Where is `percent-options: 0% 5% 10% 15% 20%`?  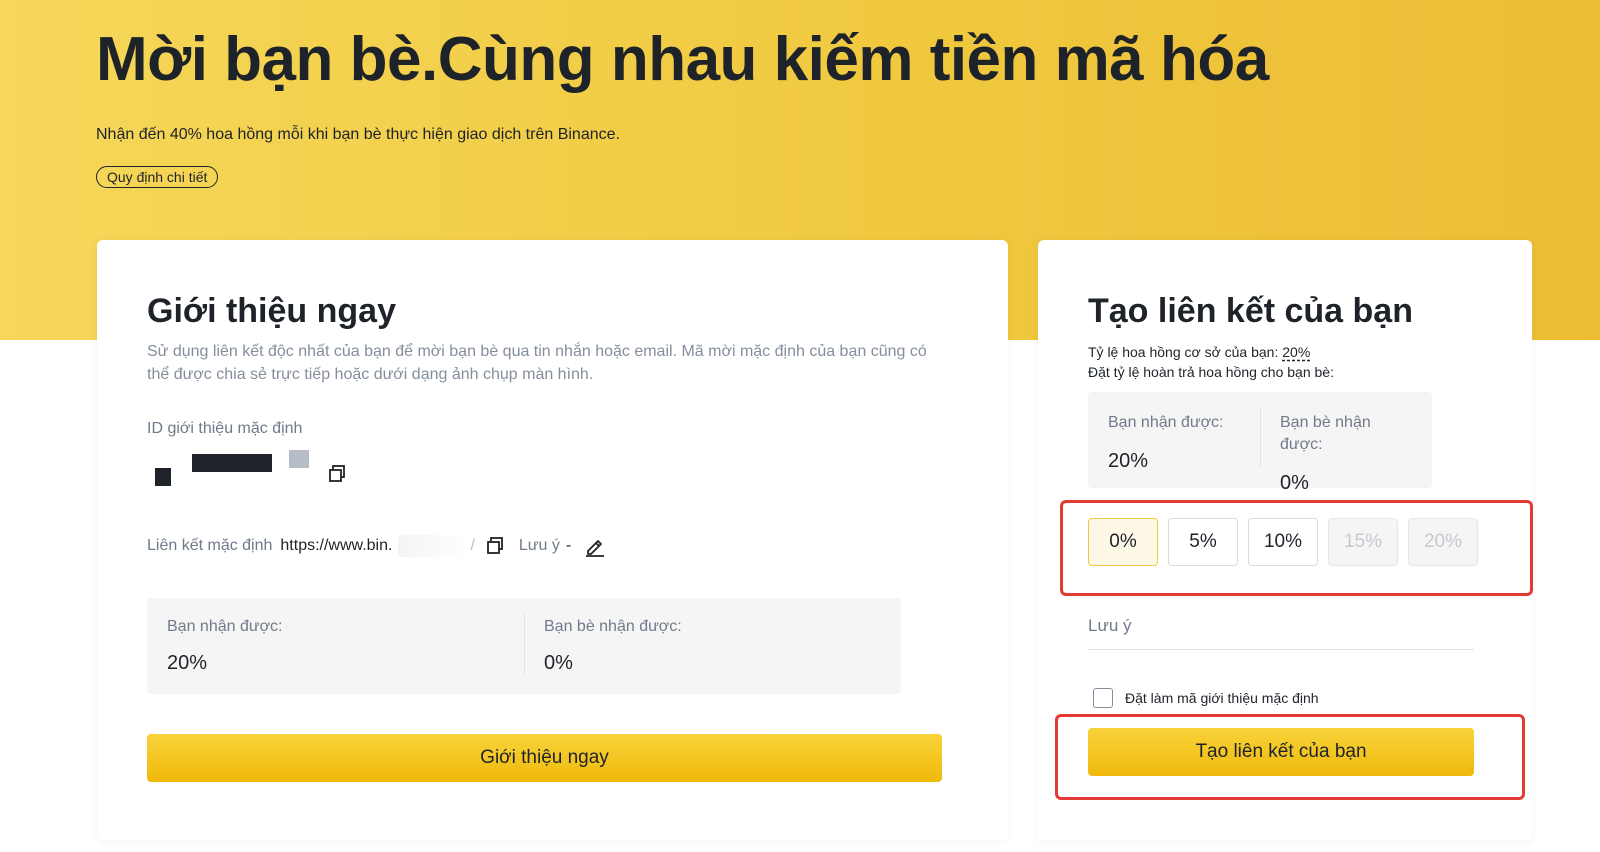 percent-options: 0% 5% 10% 15% 20% is located at coordinates (1288, 542).